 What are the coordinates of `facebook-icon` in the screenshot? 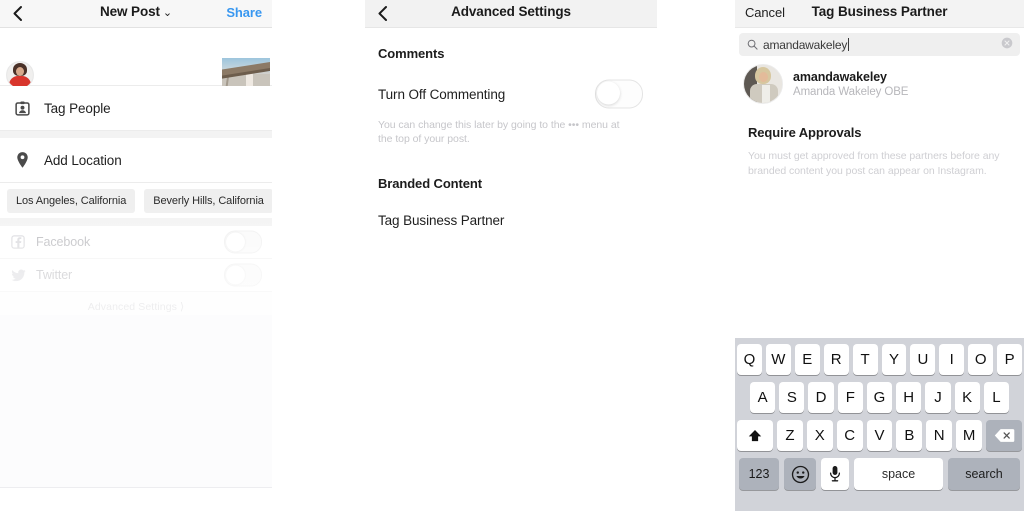 It's located at (18, 242).